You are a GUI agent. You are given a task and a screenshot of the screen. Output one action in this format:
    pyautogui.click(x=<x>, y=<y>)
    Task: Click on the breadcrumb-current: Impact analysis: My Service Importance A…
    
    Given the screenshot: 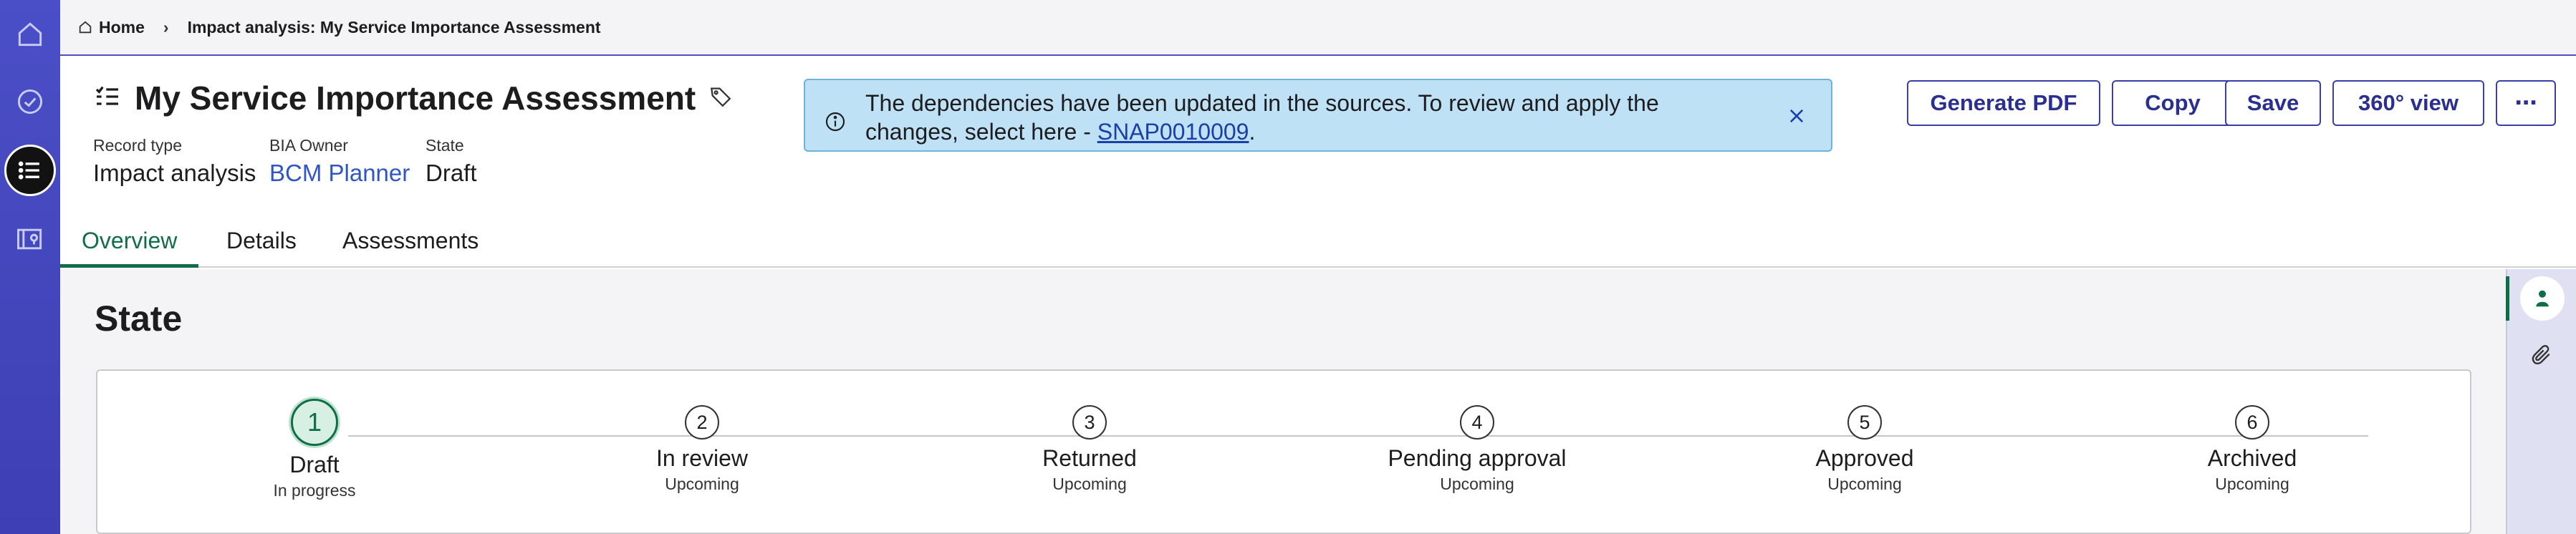 What is the action you would take?
    pyautogui.click(x=394, y=27)
    